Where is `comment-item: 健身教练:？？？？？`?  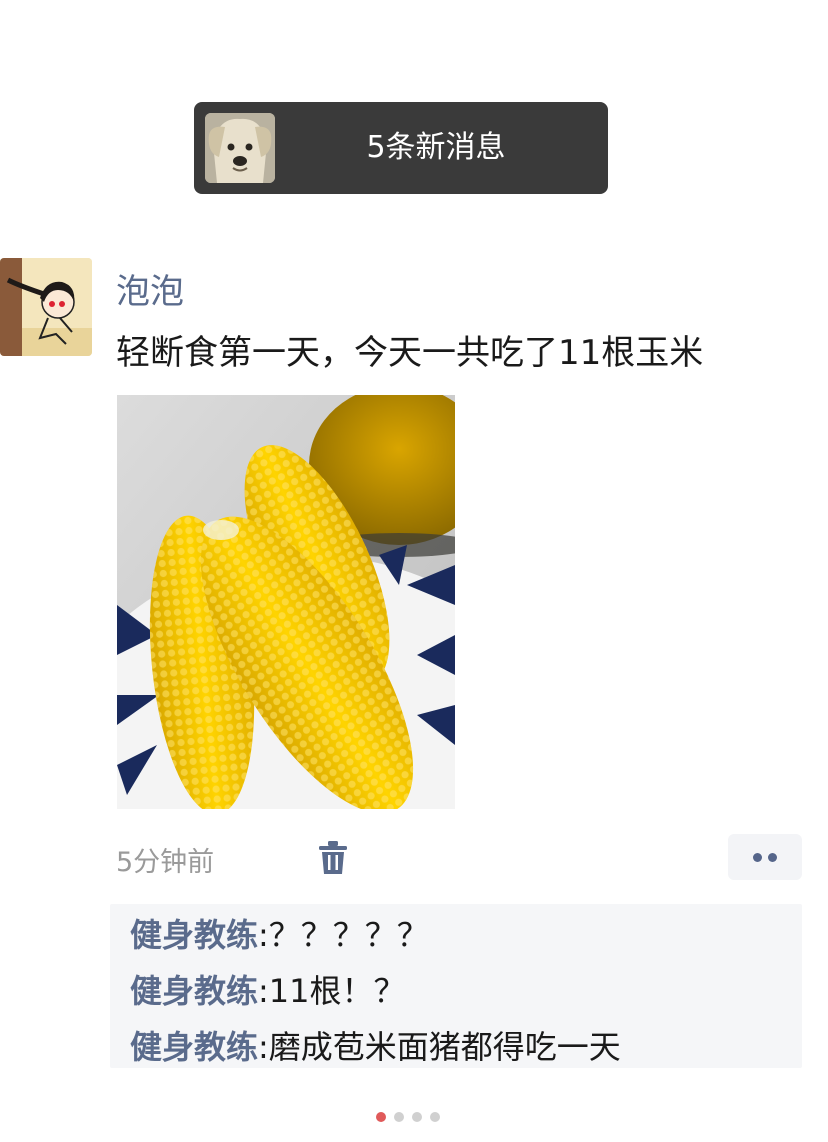 comment-item: 健身教练:？？？？？ is located at coordinates (279, 933).